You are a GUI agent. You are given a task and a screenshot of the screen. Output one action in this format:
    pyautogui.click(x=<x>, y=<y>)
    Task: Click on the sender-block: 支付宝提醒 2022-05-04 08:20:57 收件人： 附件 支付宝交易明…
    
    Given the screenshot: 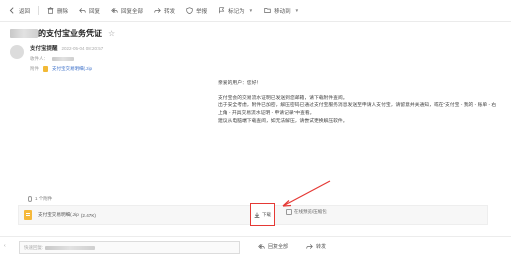 What is the action you would take?
    pyautogui.click(x=56, y=58)
    